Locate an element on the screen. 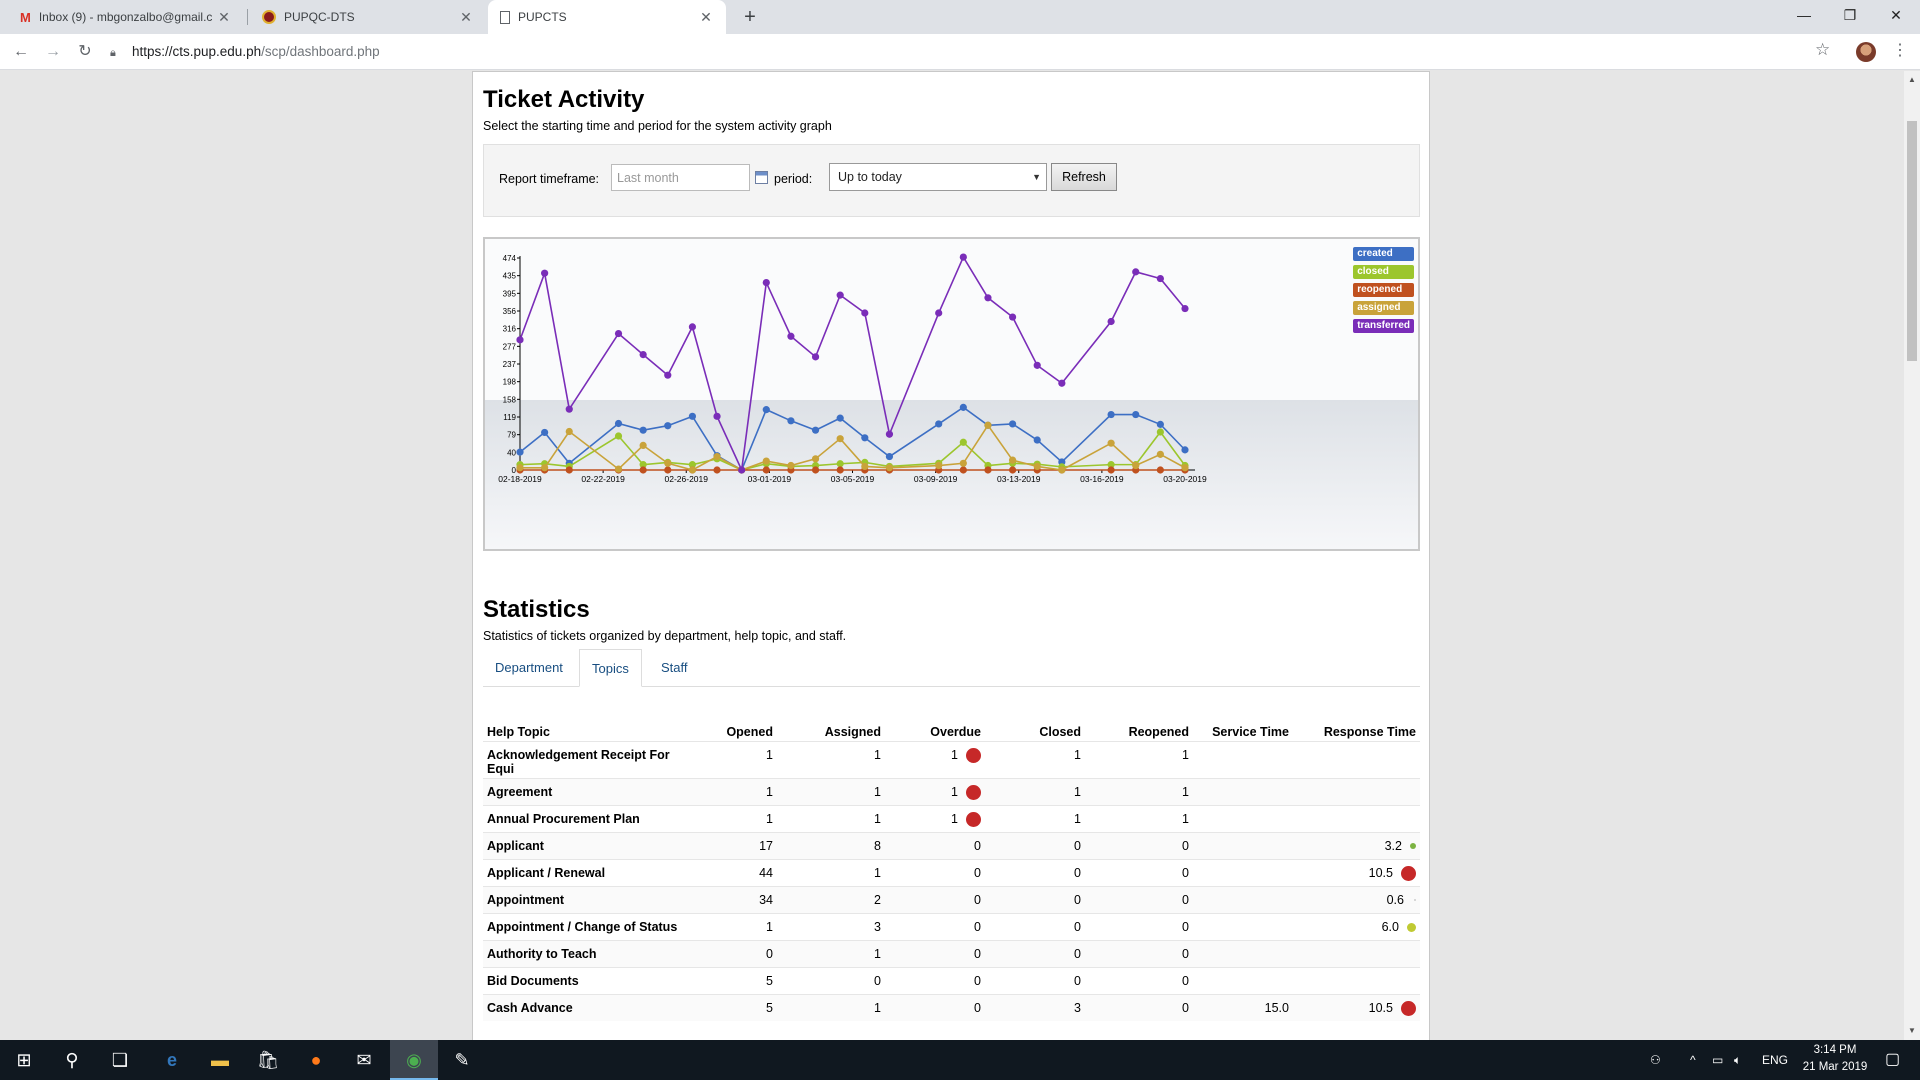 This screenshot has height=1080, width=1920. app-icon: ✎ is located at coordinates (462, 1060).